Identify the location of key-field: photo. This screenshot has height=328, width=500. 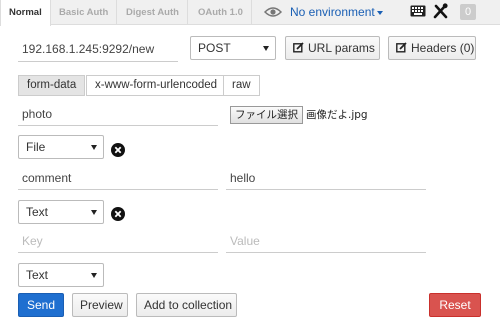
(118, 114).